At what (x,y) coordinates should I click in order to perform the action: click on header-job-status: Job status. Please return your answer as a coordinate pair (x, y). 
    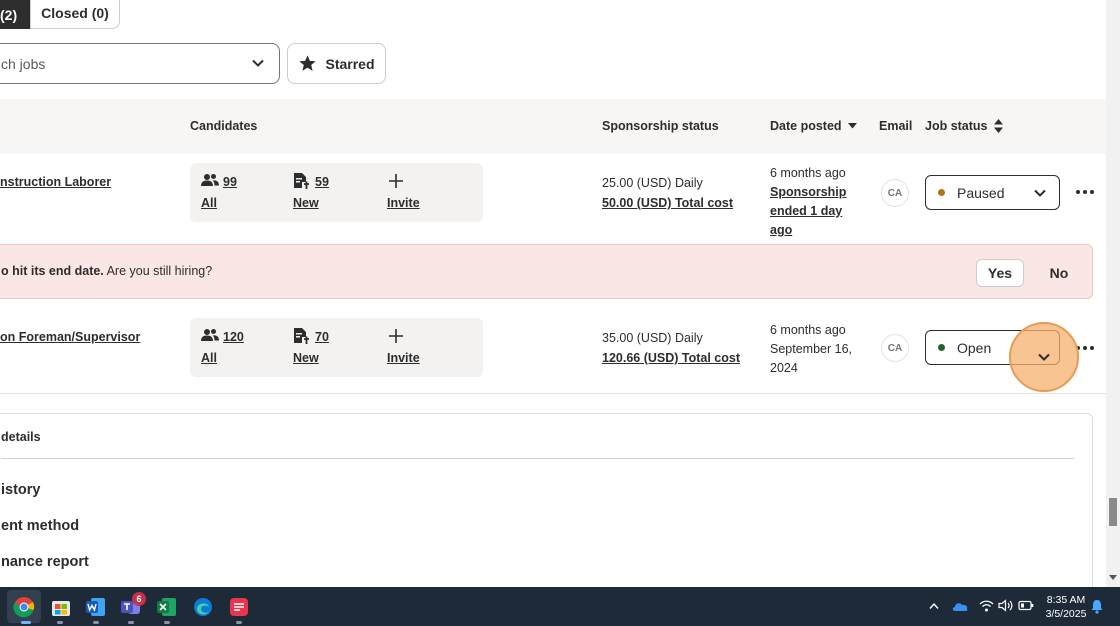
    Looking at the image, I should click on (964, 126).